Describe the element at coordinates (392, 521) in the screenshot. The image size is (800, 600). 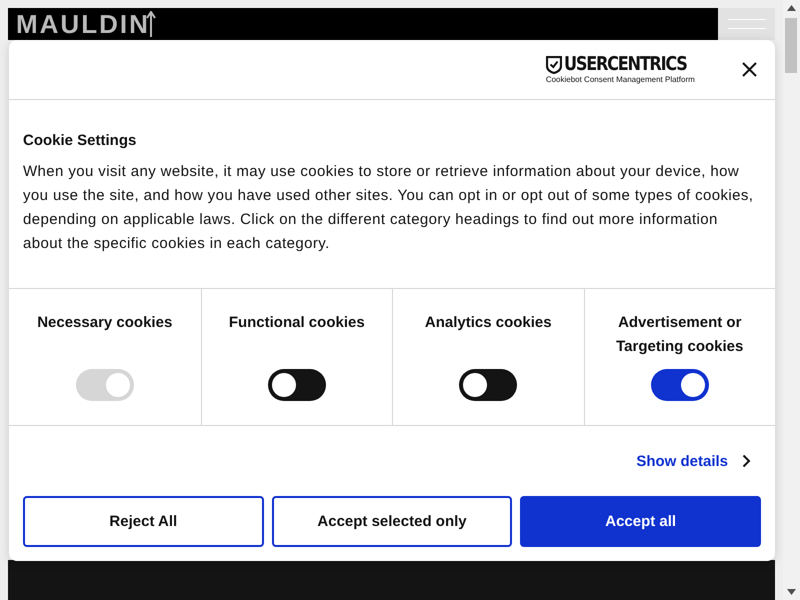
I see `consent-button: Accept selected only` at that location.